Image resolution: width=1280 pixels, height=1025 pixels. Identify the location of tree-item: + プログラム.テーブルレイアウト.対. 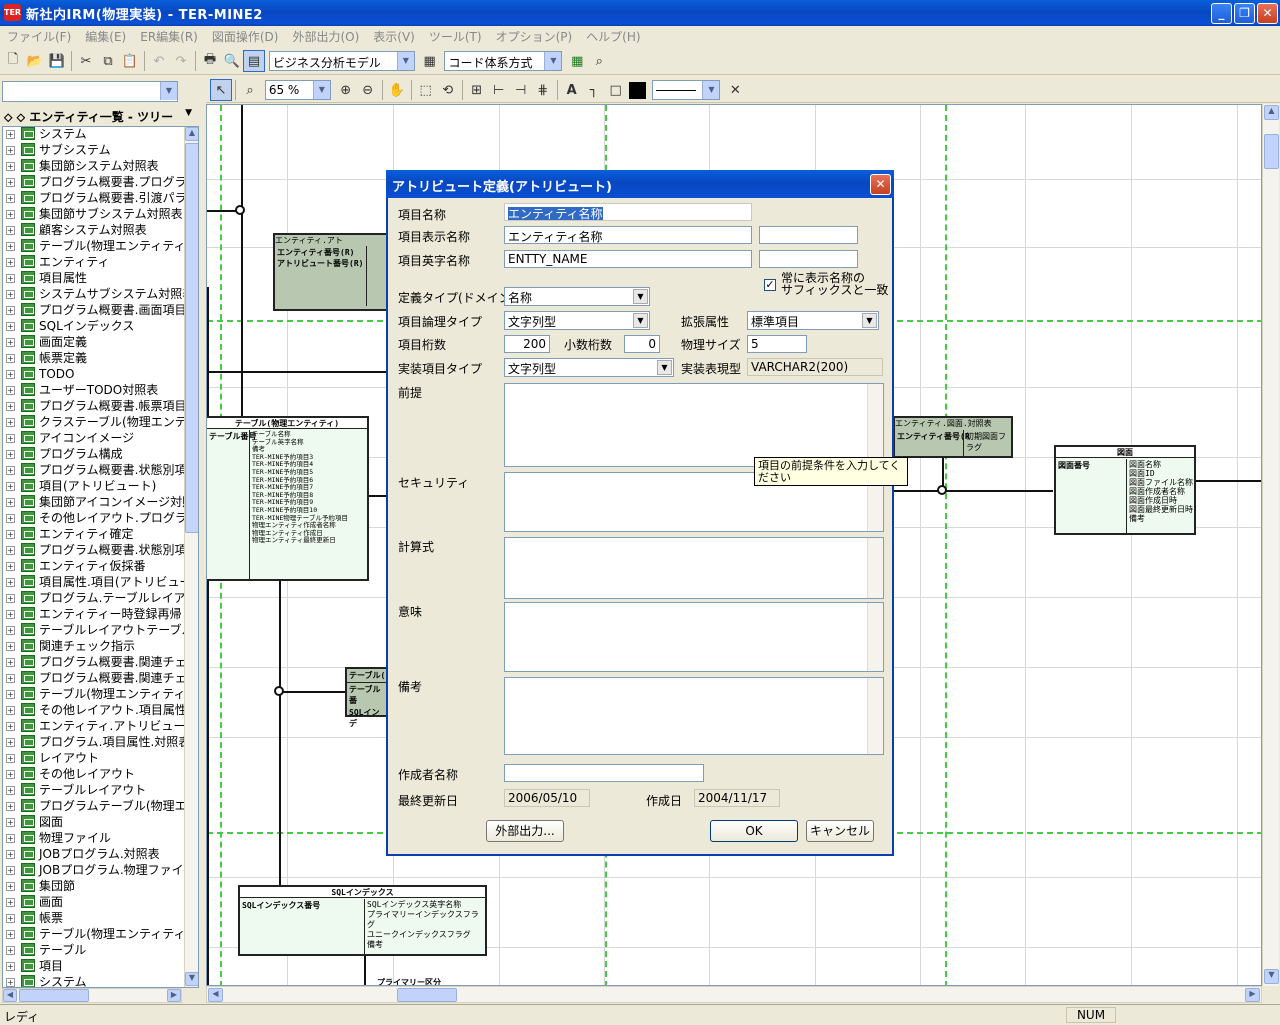
(100, 598).